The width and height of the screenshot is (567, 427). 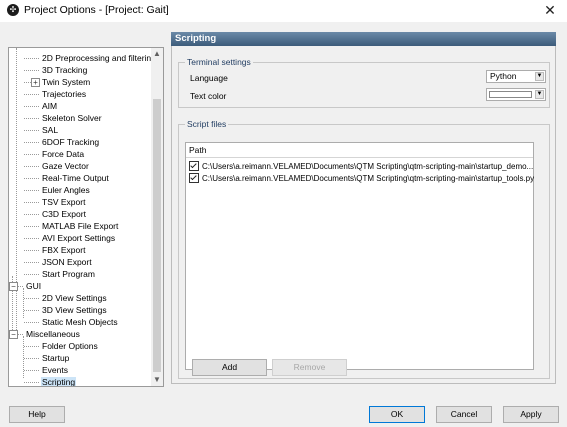 What do you see at coordinates (49, 106) in the screenshot?
I see `tree-item-aim: AIM` at bounding box center [49, 106].